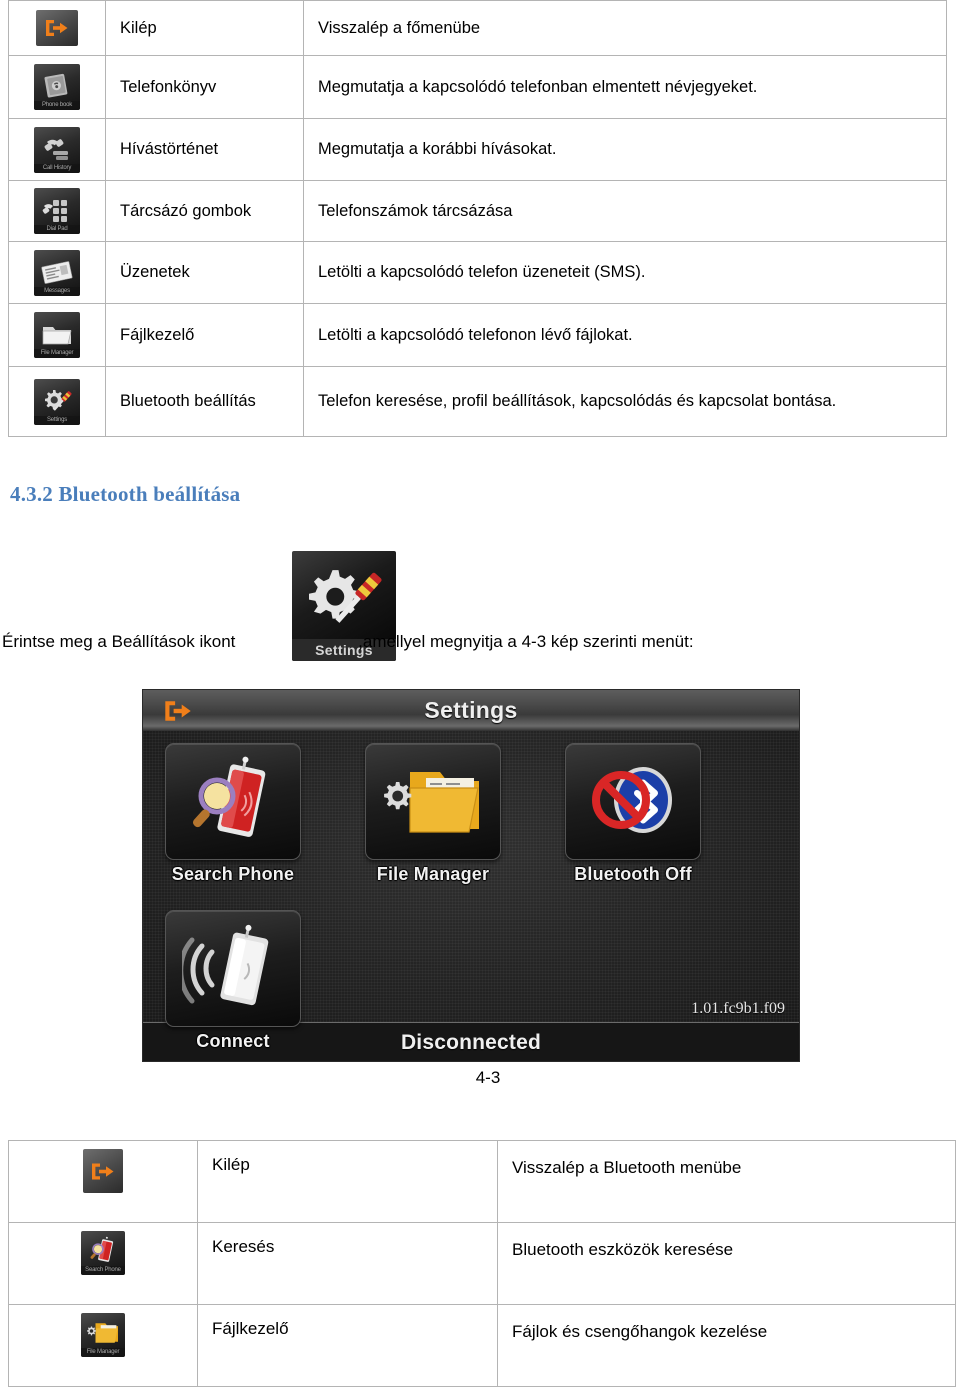 This screenshot has height=1398, width=960. What do you see at coordinates (57, 291) in the screenshot?
I see `icon-caption: Messages` at bounding box center [57, 291].